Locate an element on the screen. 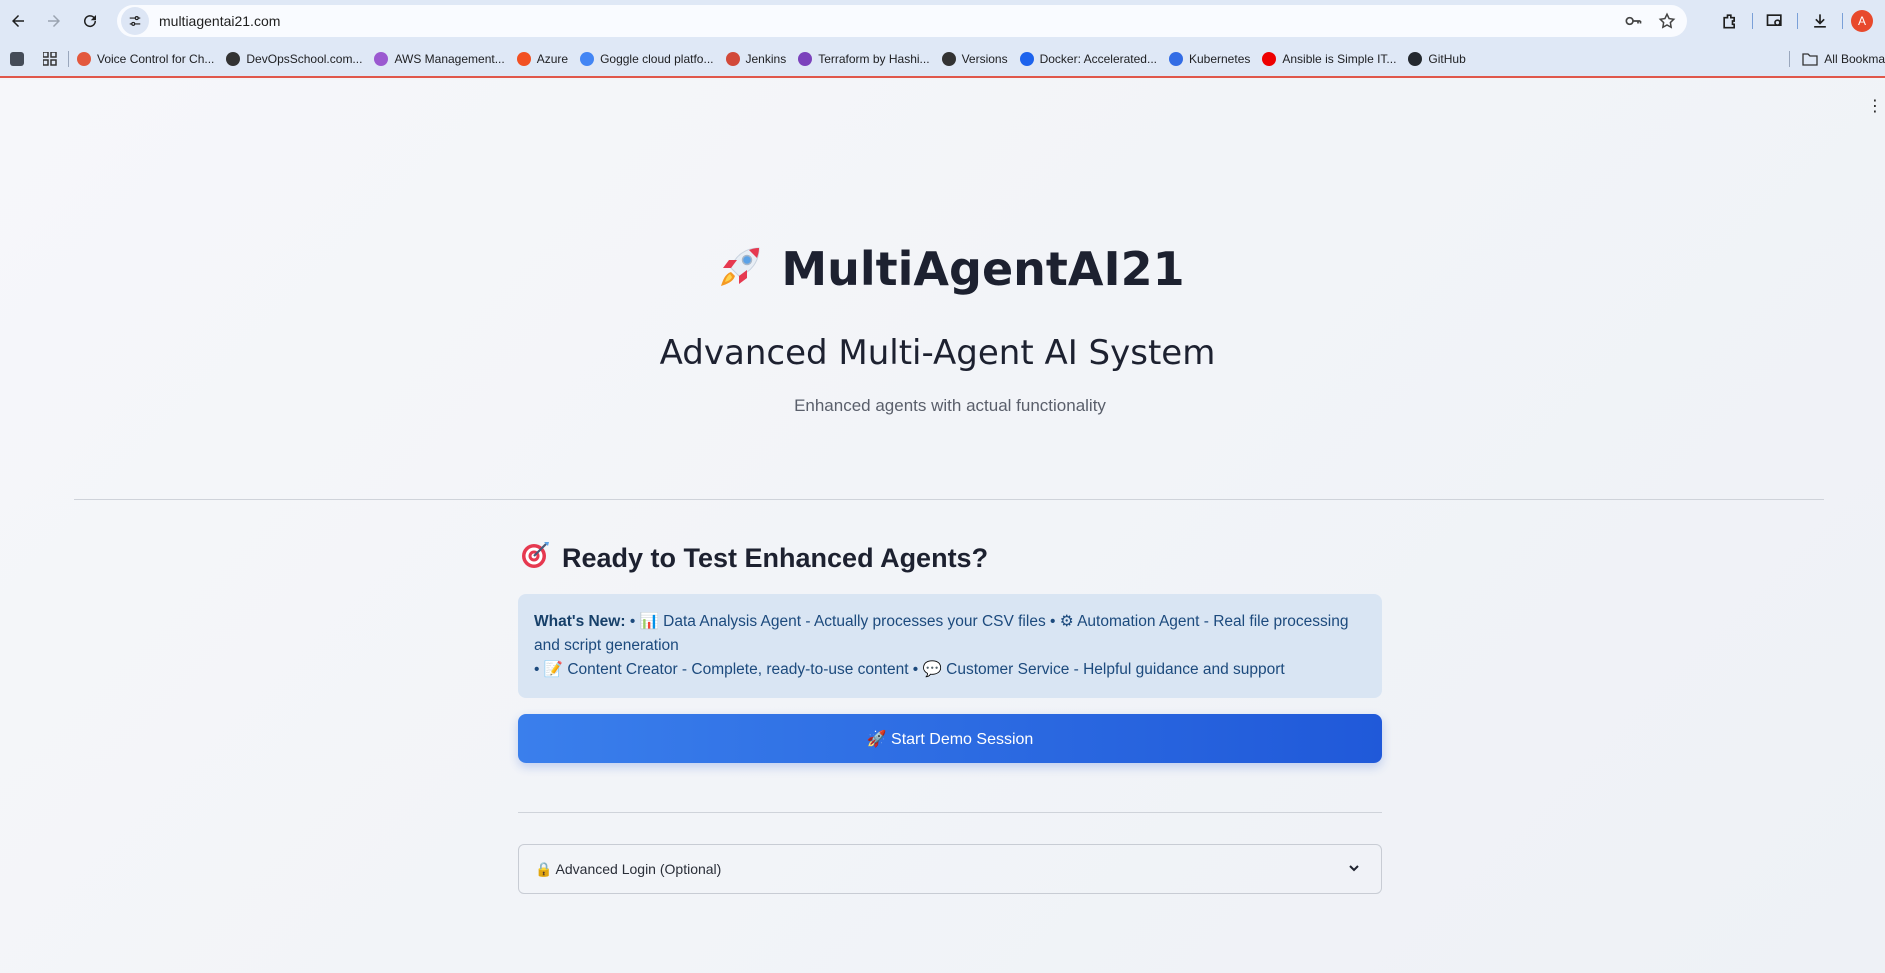 The height and width of the screenshot is (973, 1885). bookmark-item: Versions is located at coordinates (974, 59).